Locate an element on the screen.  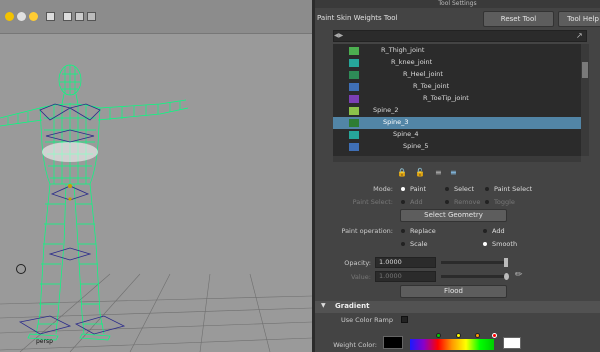
sun-icon is located at coordinates (33, 16).